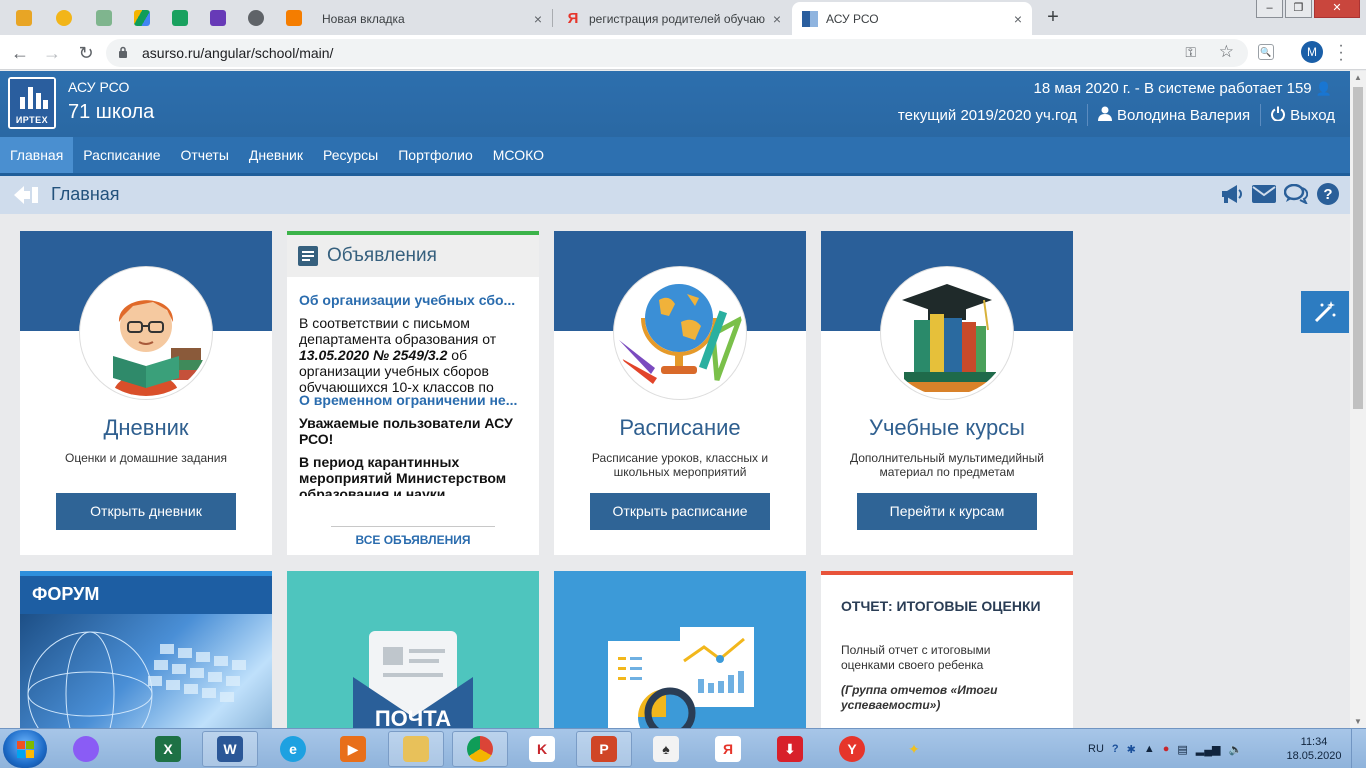 The image size is (1366, 768). Describe the element at coordinates (728, 749) in the screenshot. I see `taskbar-yandex-browser: Я` at that location.